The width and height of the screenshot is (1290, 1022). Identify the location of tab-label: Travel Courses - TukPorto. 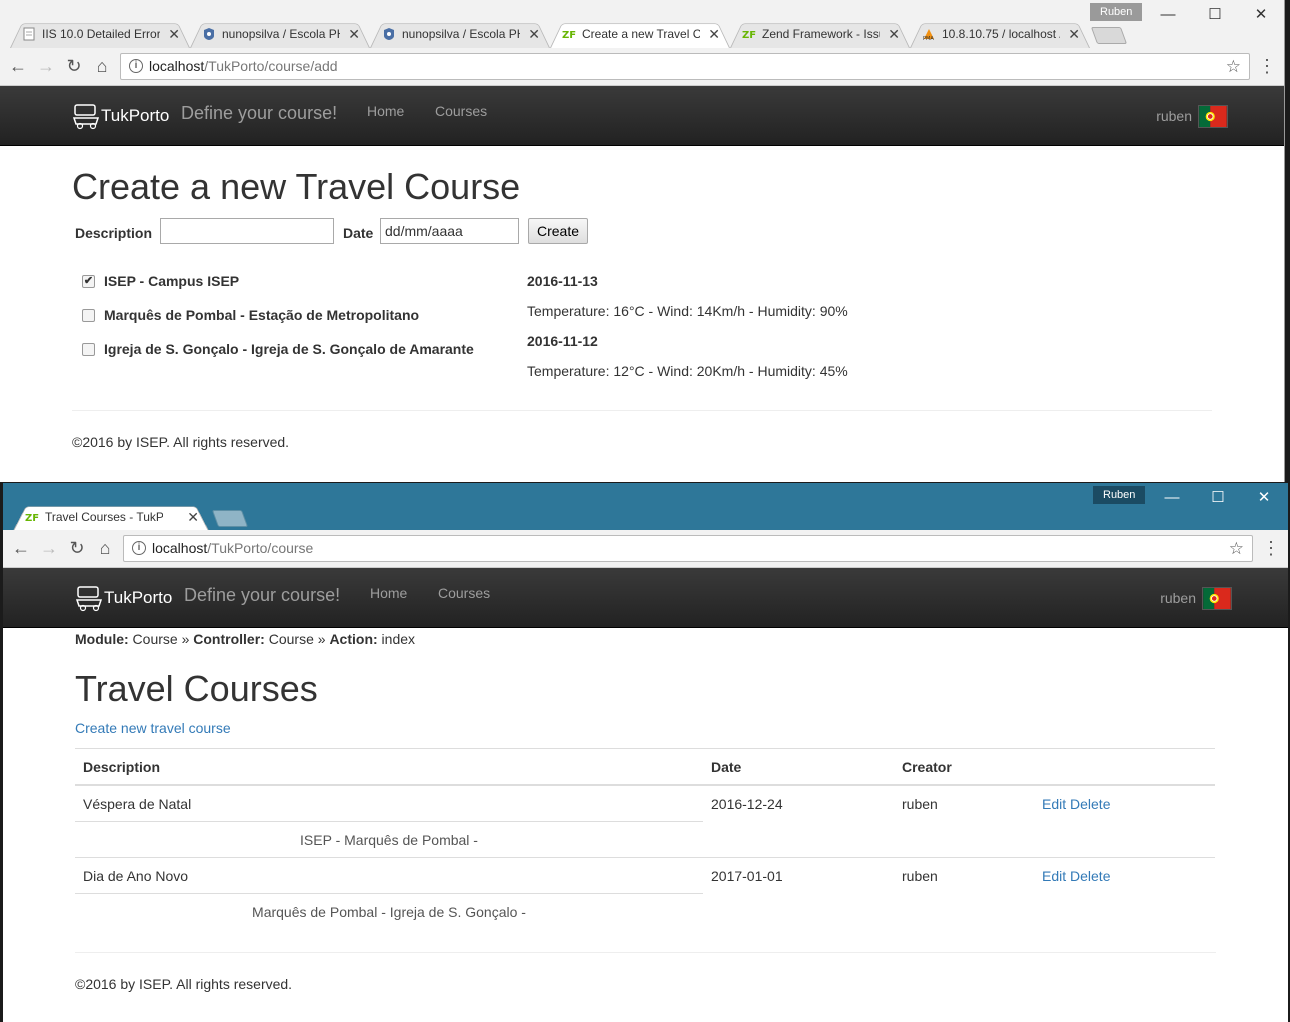
(104, 517).